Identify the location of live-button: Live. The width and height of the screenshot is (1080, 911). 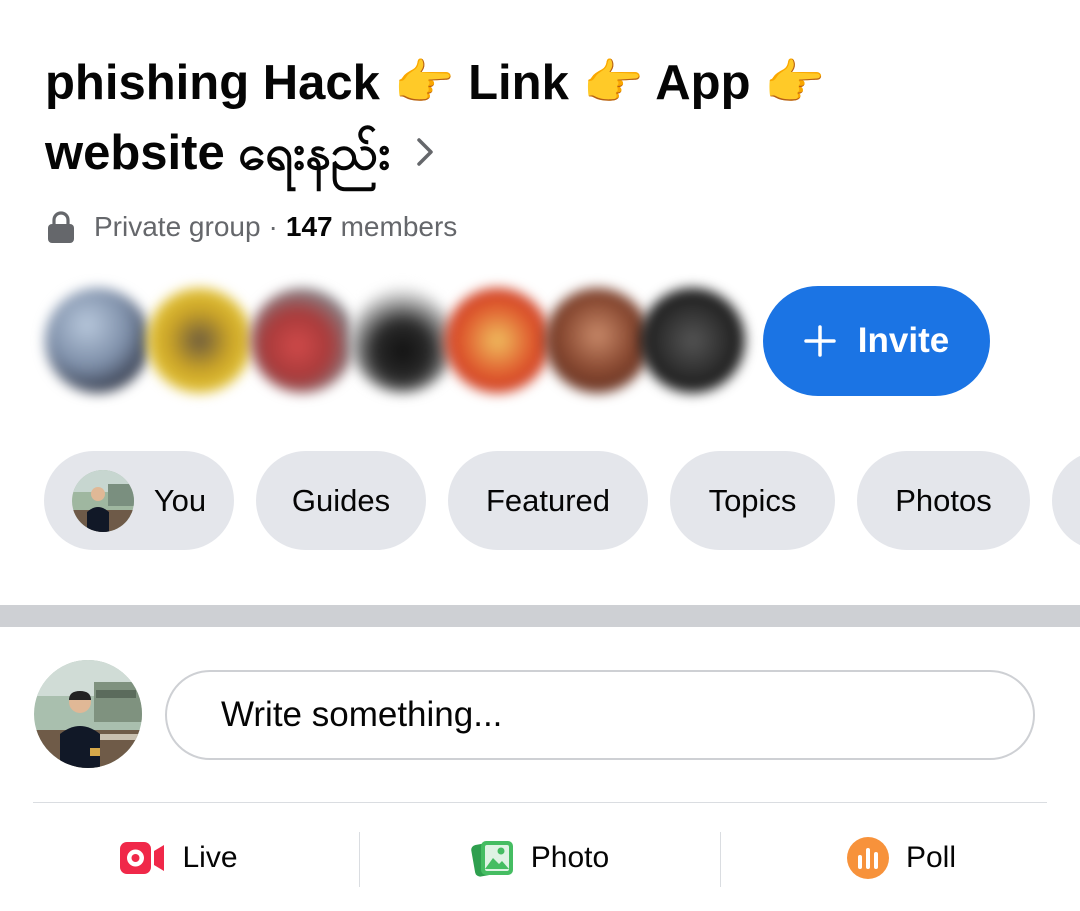
(179, 858).